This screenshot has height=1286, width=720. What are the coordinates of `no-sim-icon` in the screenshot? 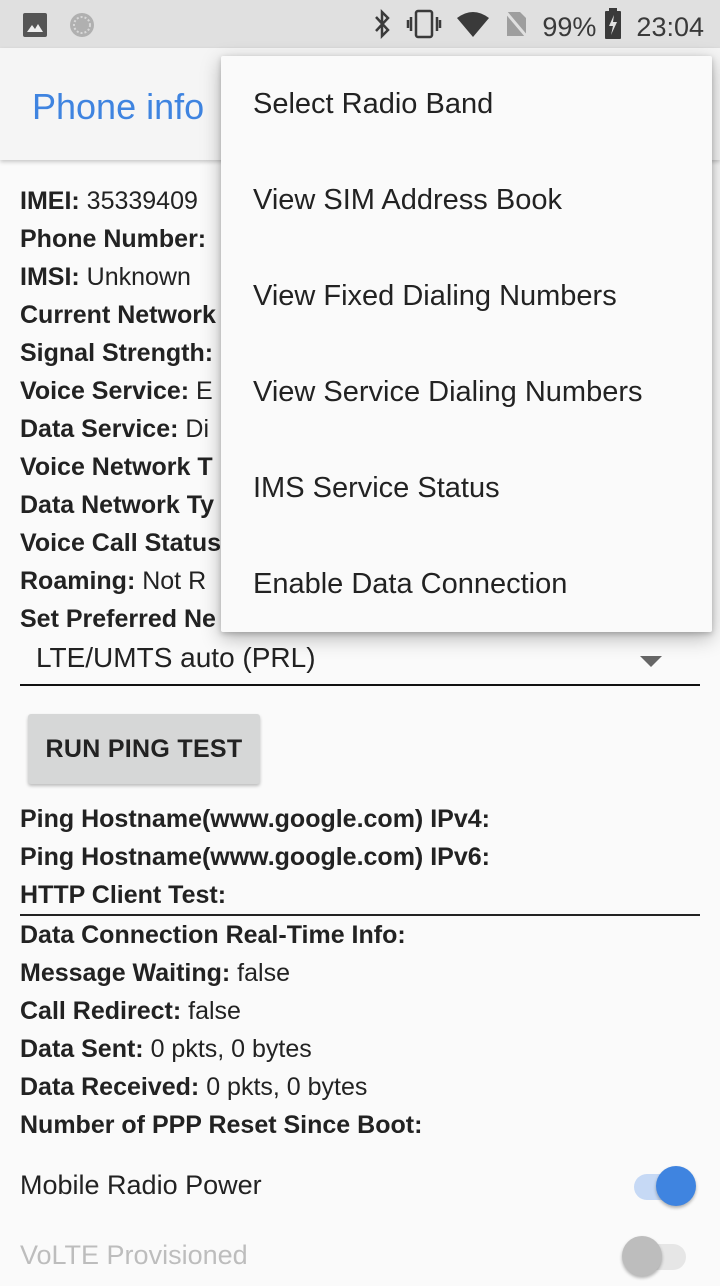 It's located at (516, 27).